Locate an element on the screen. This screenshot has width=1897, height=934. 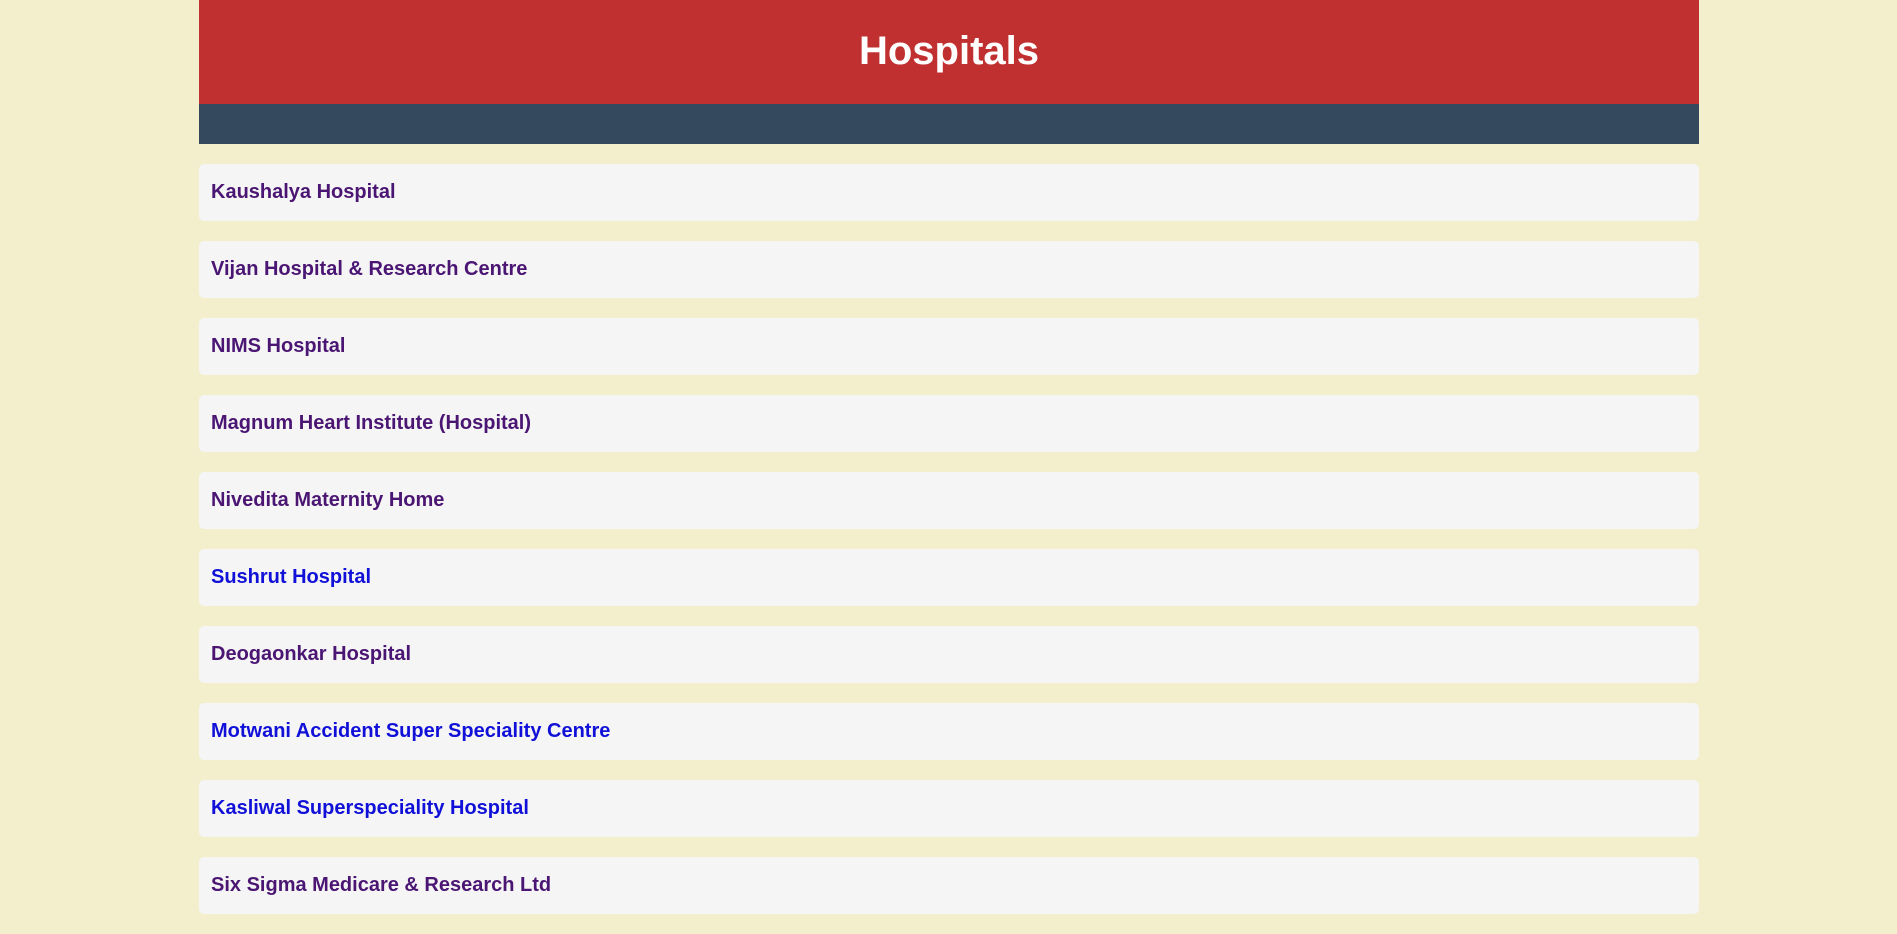
list-item: Nivedita Maternity Home is located at coordinates (949, 500).